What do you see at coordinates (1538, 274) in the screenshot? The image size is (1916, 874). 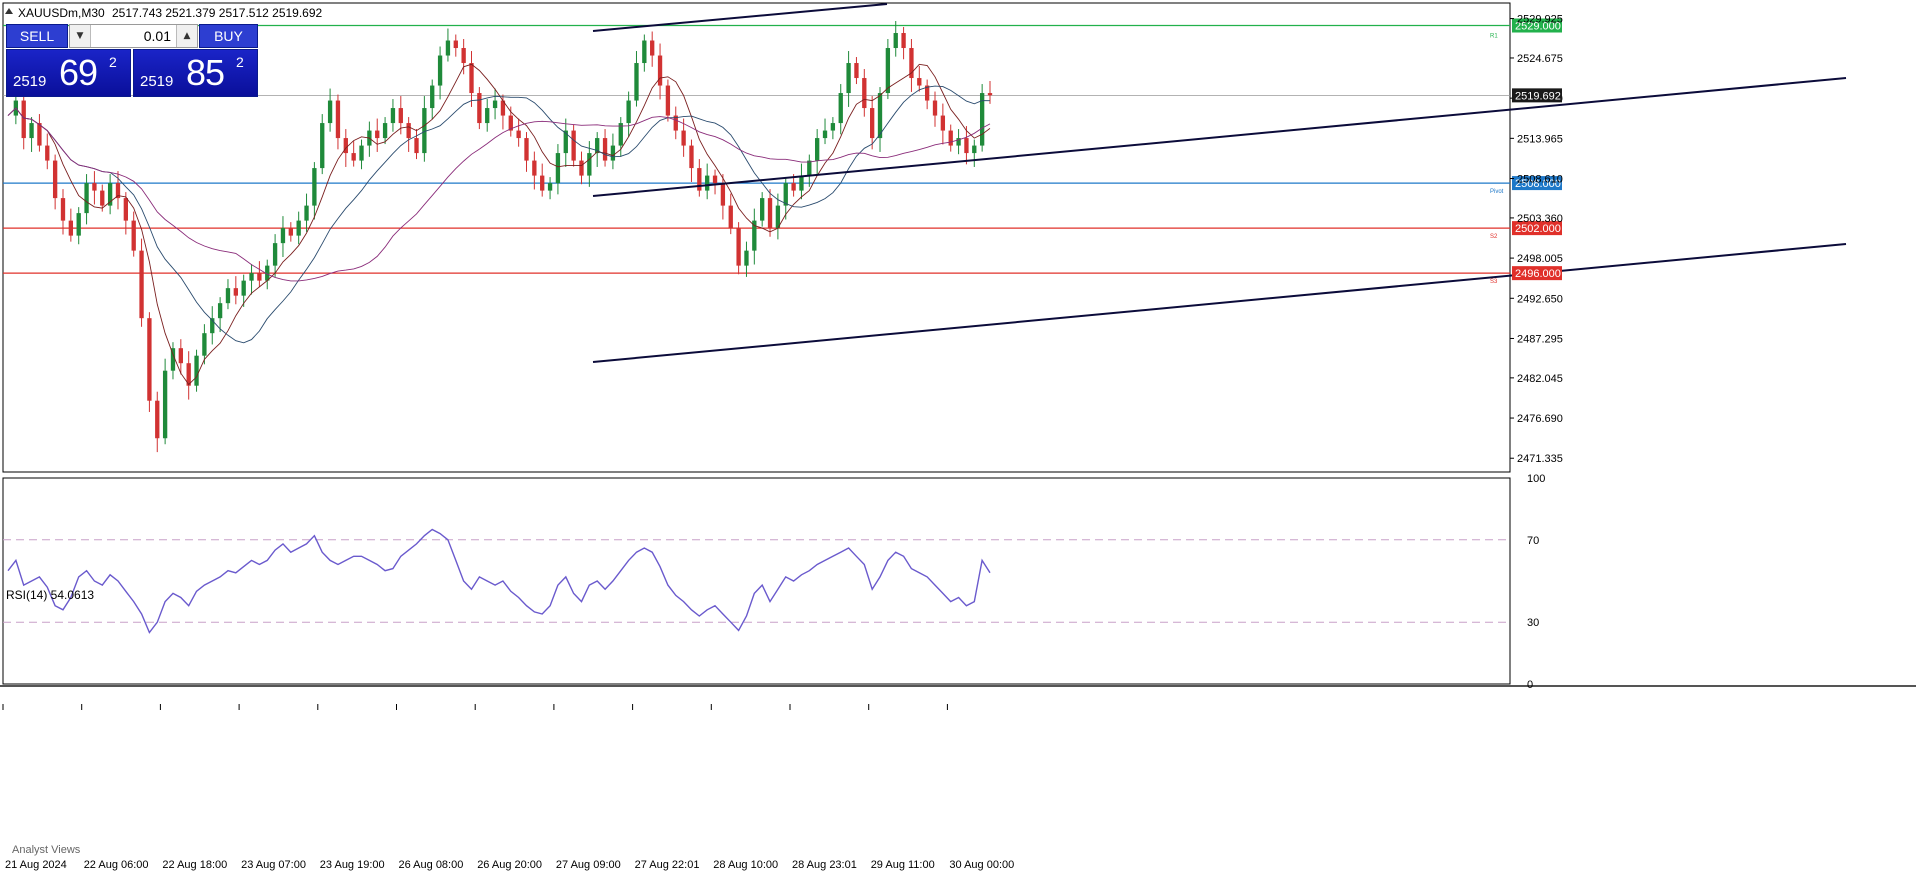 I see `level-price-label: 2496.000` at bounding box center [1538, 274].